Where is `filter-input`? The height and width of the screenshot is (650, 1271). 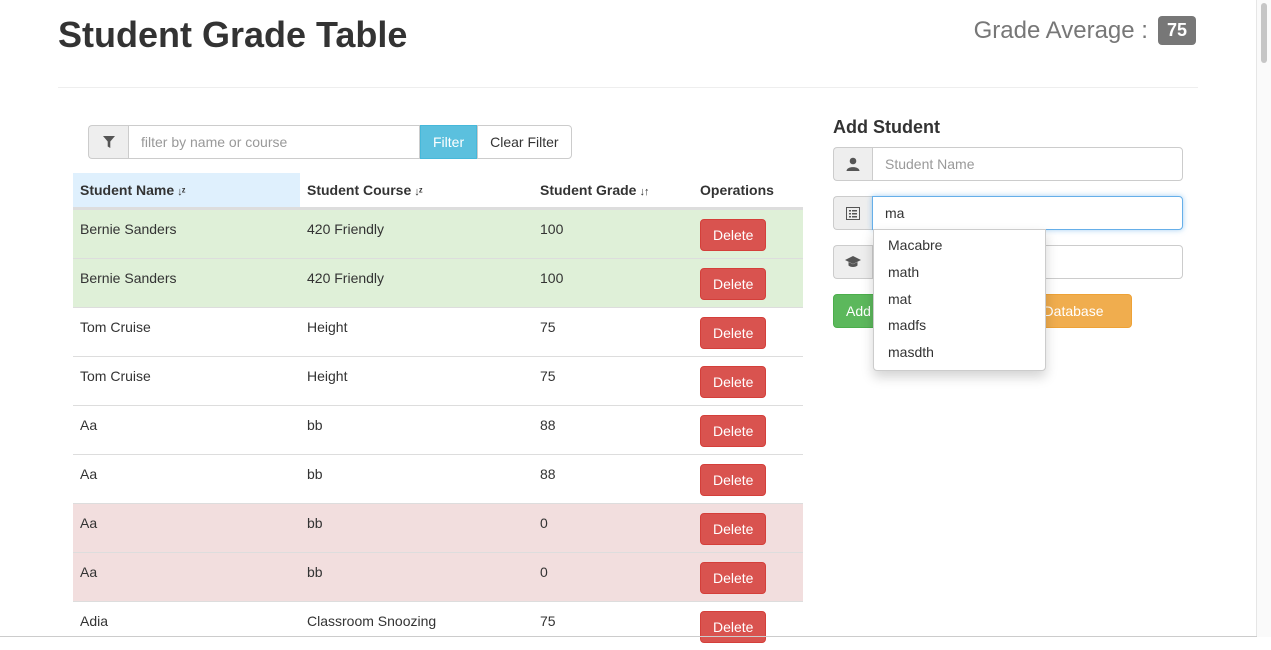
filter-input is located at coordinates (274, 142).